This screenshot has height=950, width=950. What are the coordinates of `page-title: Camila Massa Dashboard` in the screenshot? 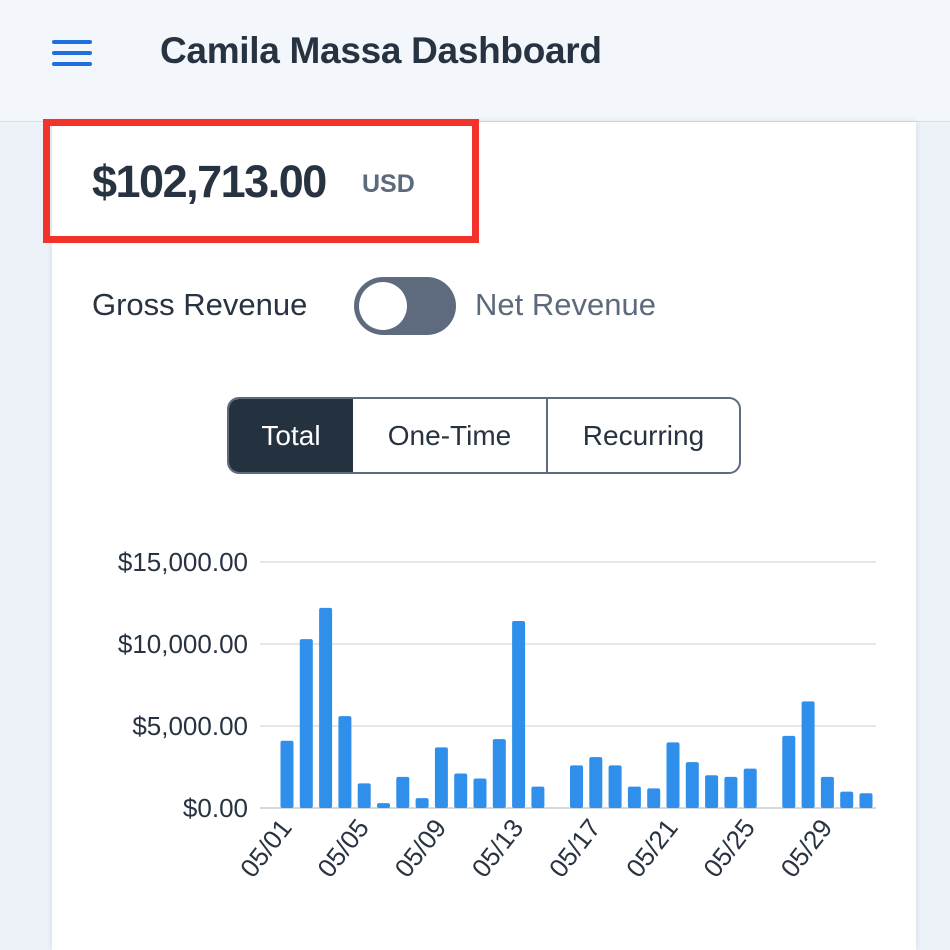 It's located at (381, 50).